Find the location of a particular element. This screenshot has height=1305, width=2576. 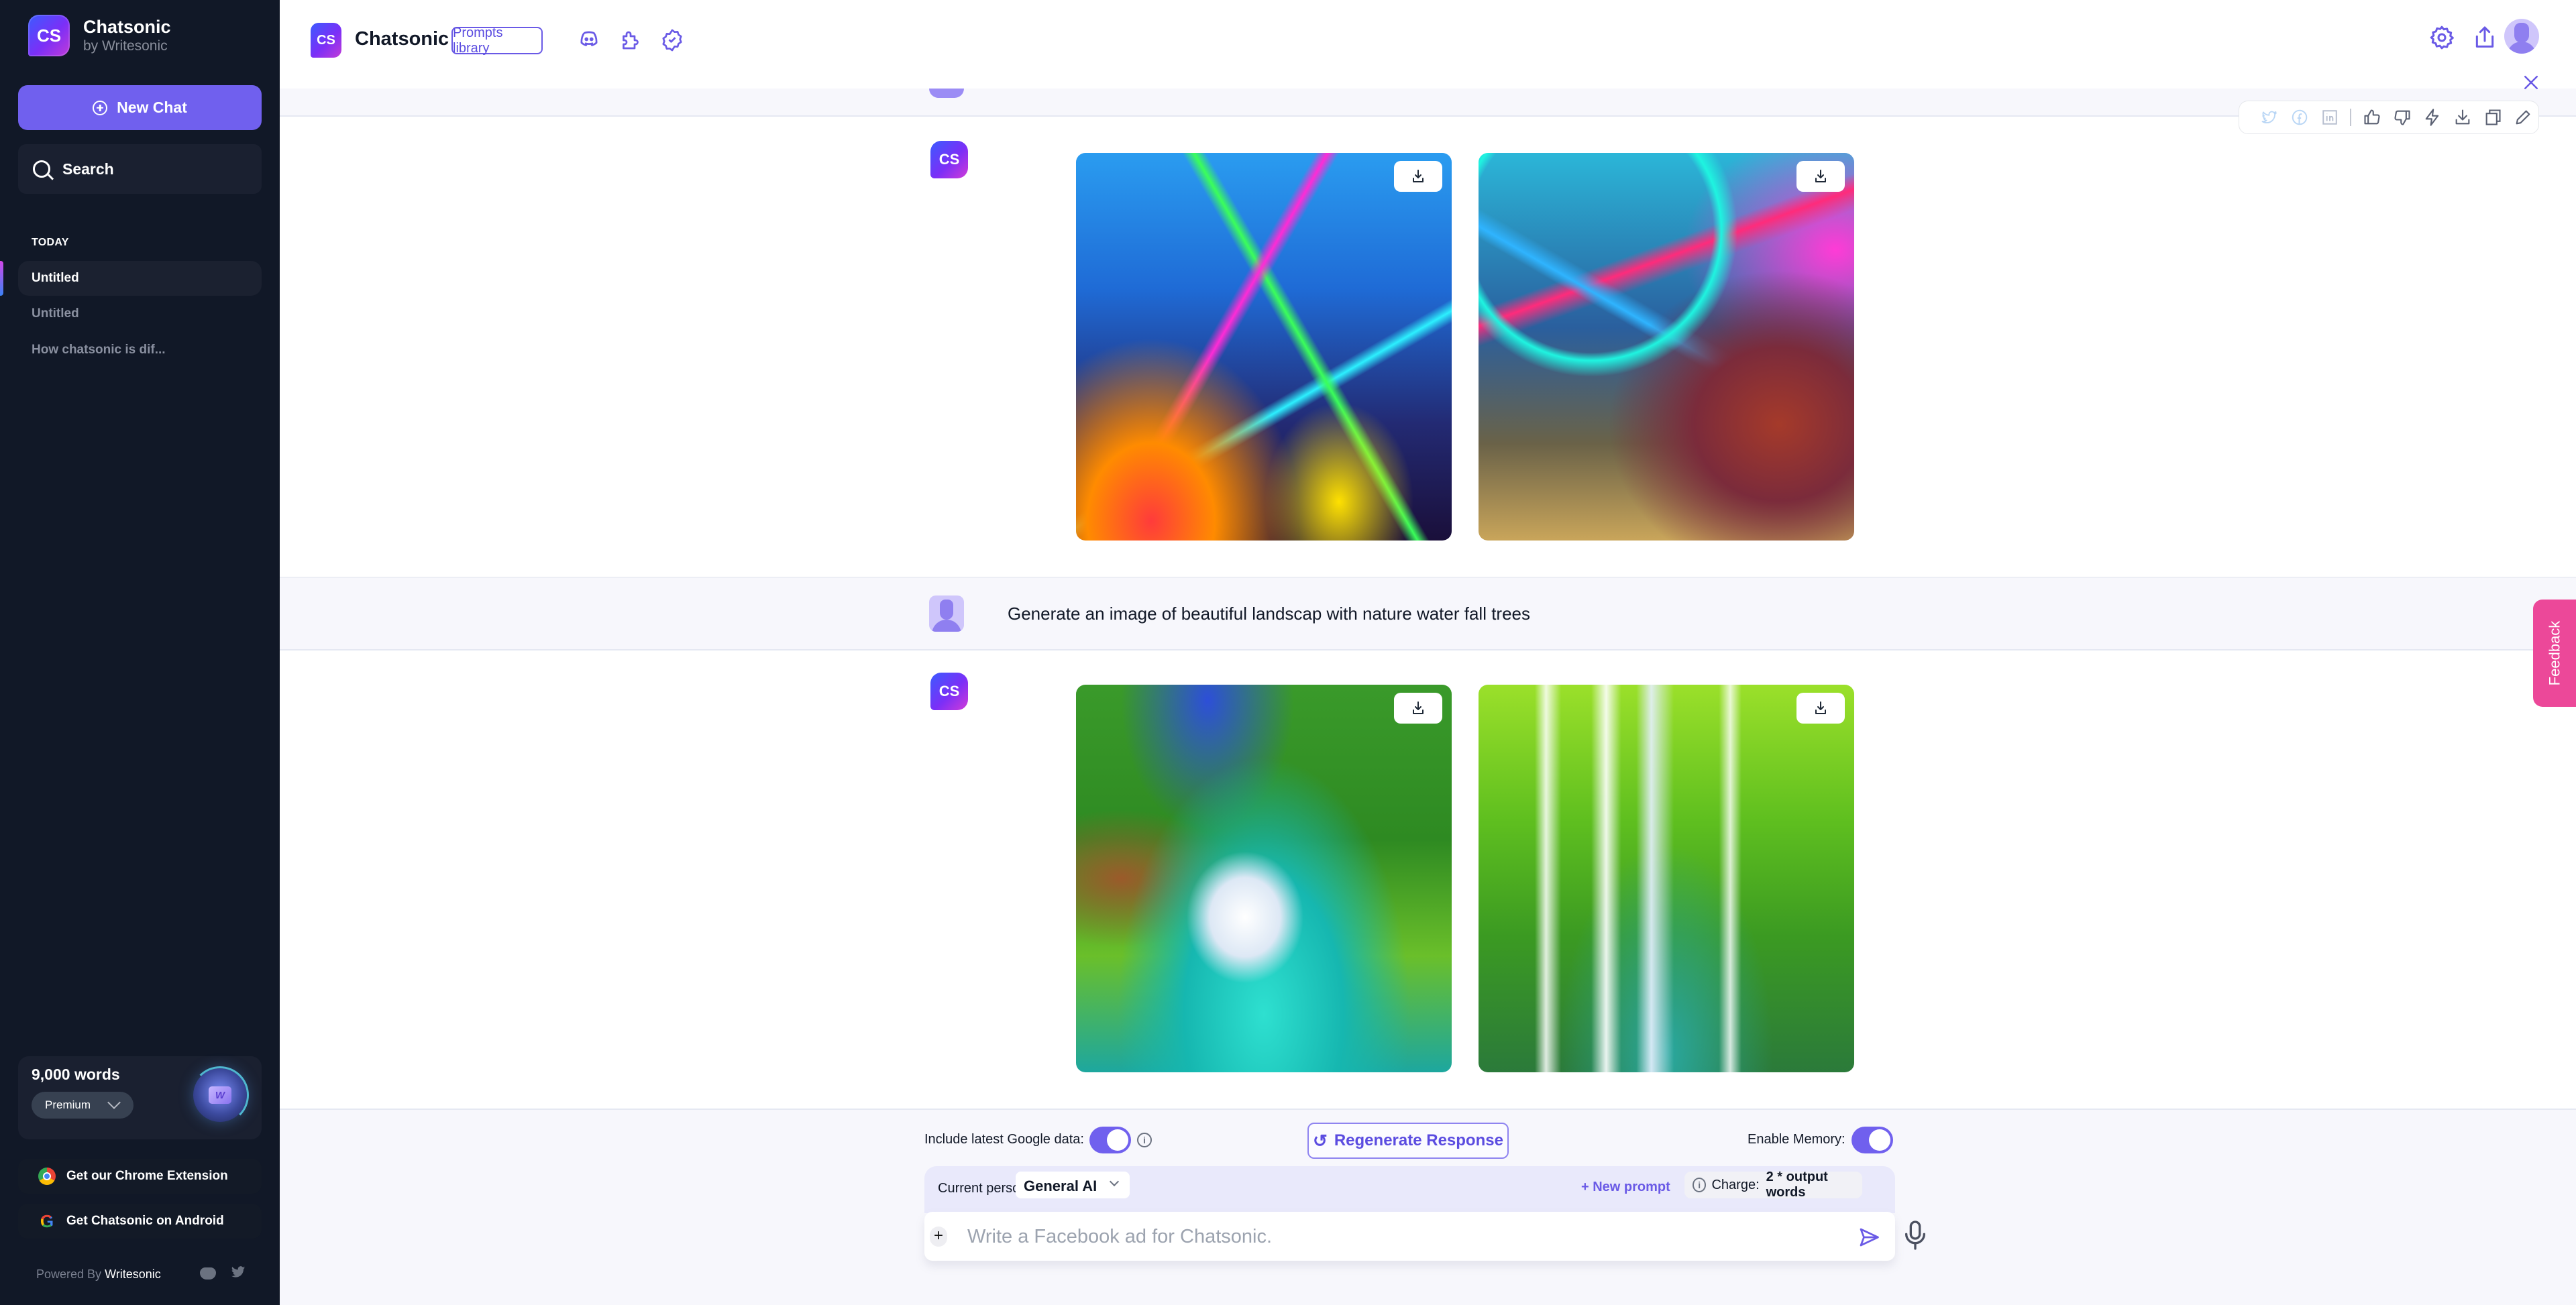

feedback-label: Feedback is located at coordinates (2554, 653).